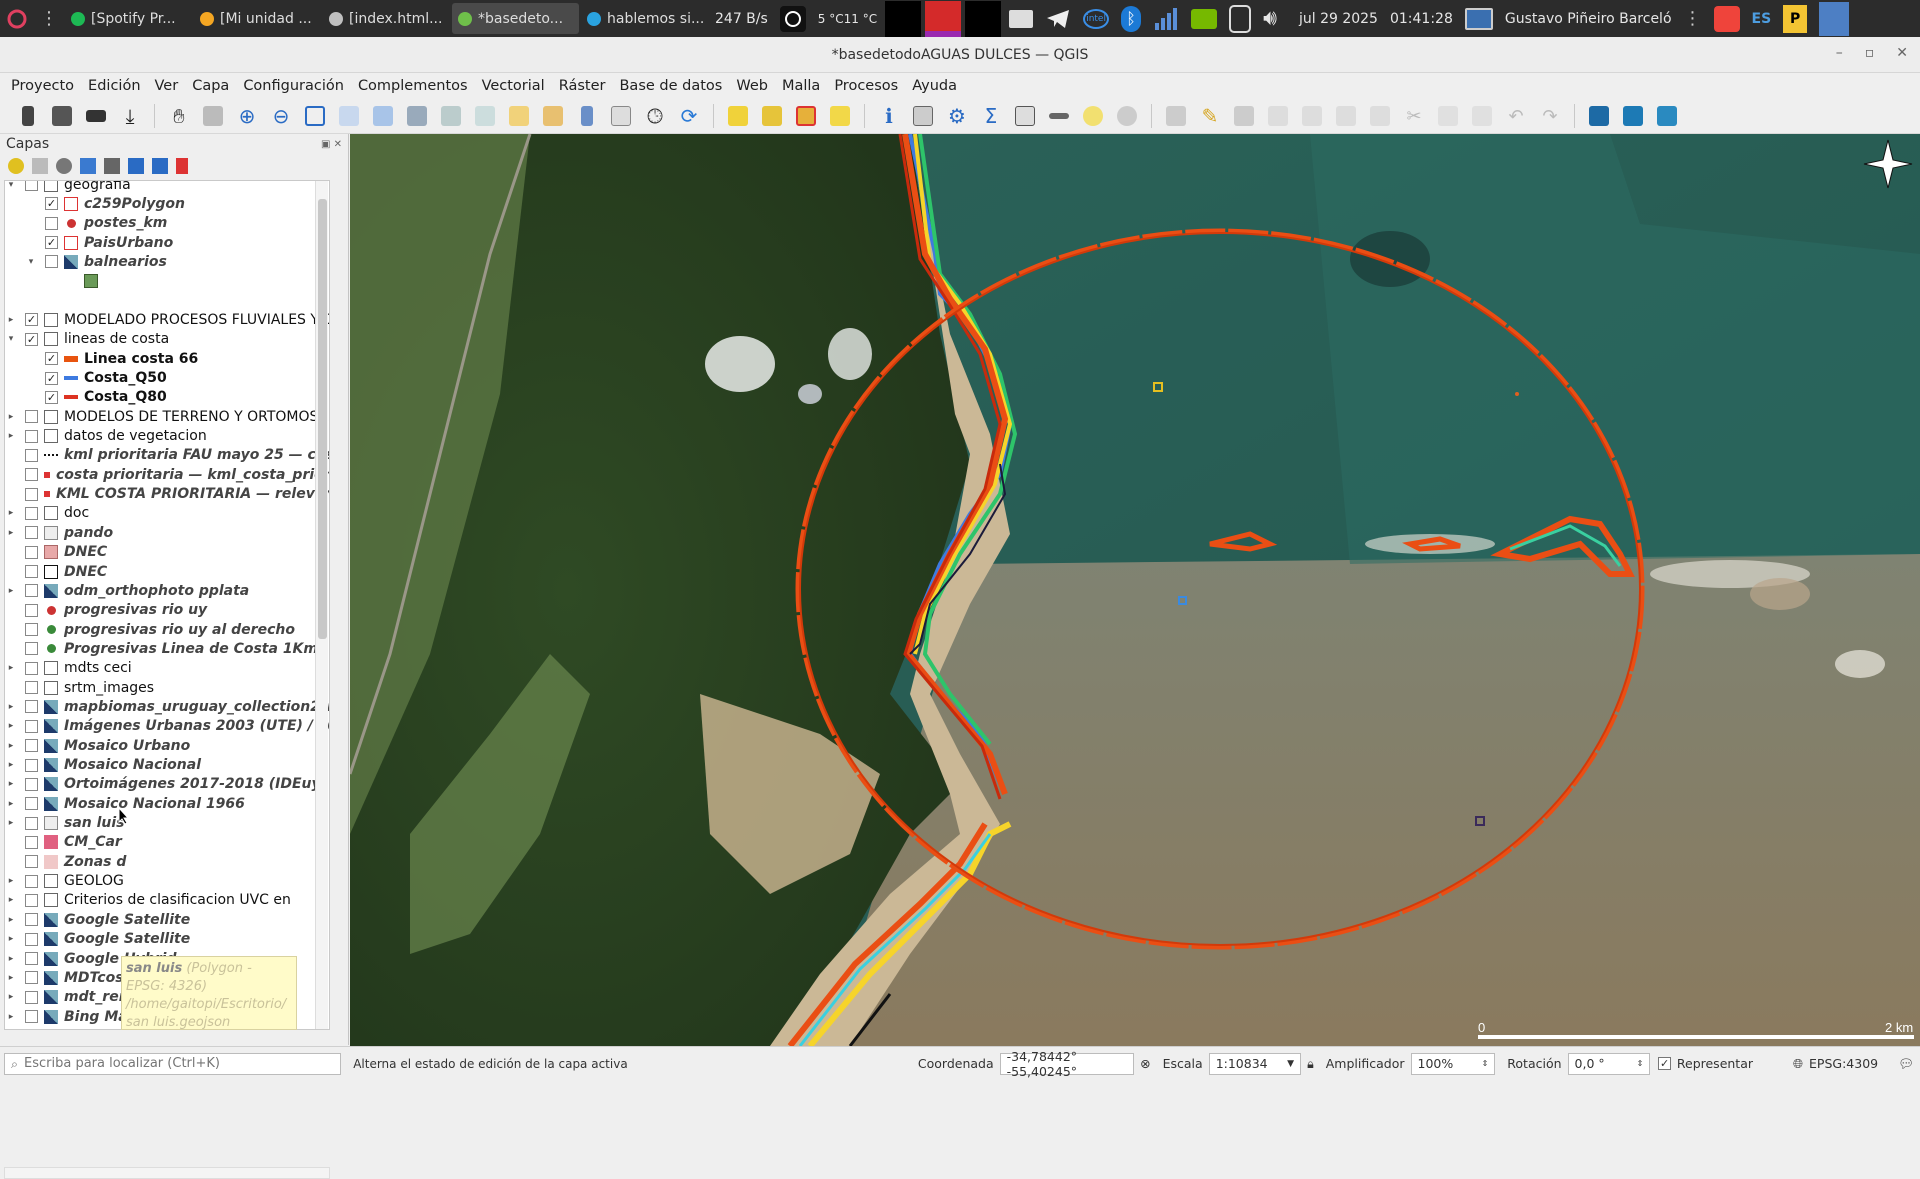 The width and height of the screenshot is (1920, 1179). Describe the element at coordinates (1127, 116) in the screenshot. I see `map-tips-icon` at that location.